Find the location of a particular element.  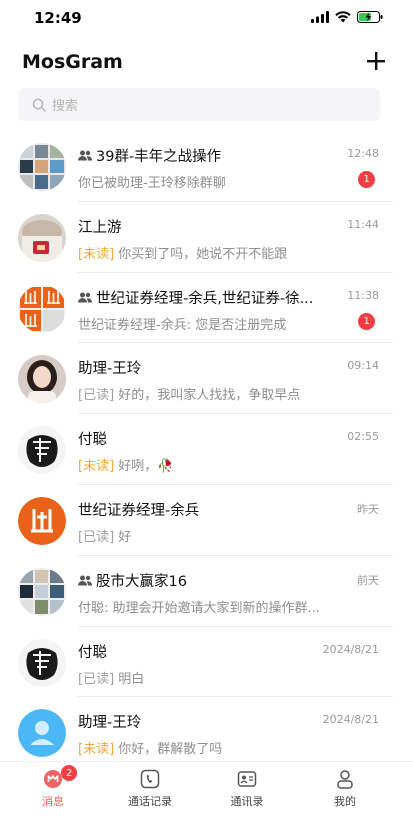

chat-time: 11:44 is located at coordinates (363, 224).